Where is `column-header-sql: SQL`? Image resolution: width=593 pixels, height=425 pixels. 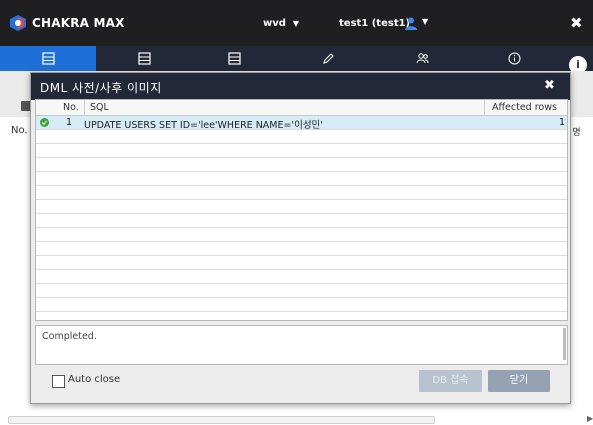 column-header-sql: SQL is located at coordinates (99, 107).